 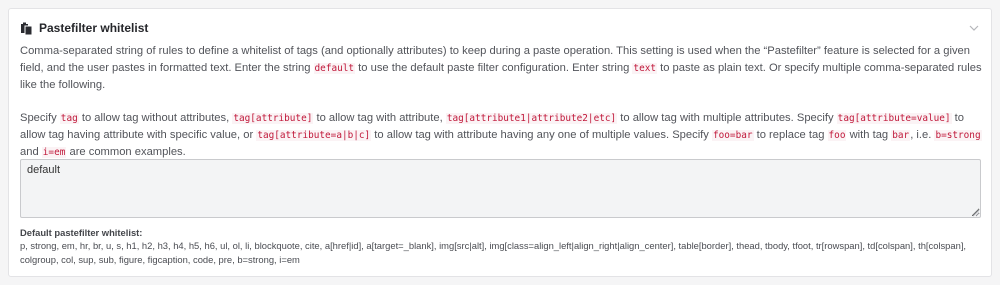 I want to click on code-tag-attribute: tag[attribute], so click(x=273, y=118).